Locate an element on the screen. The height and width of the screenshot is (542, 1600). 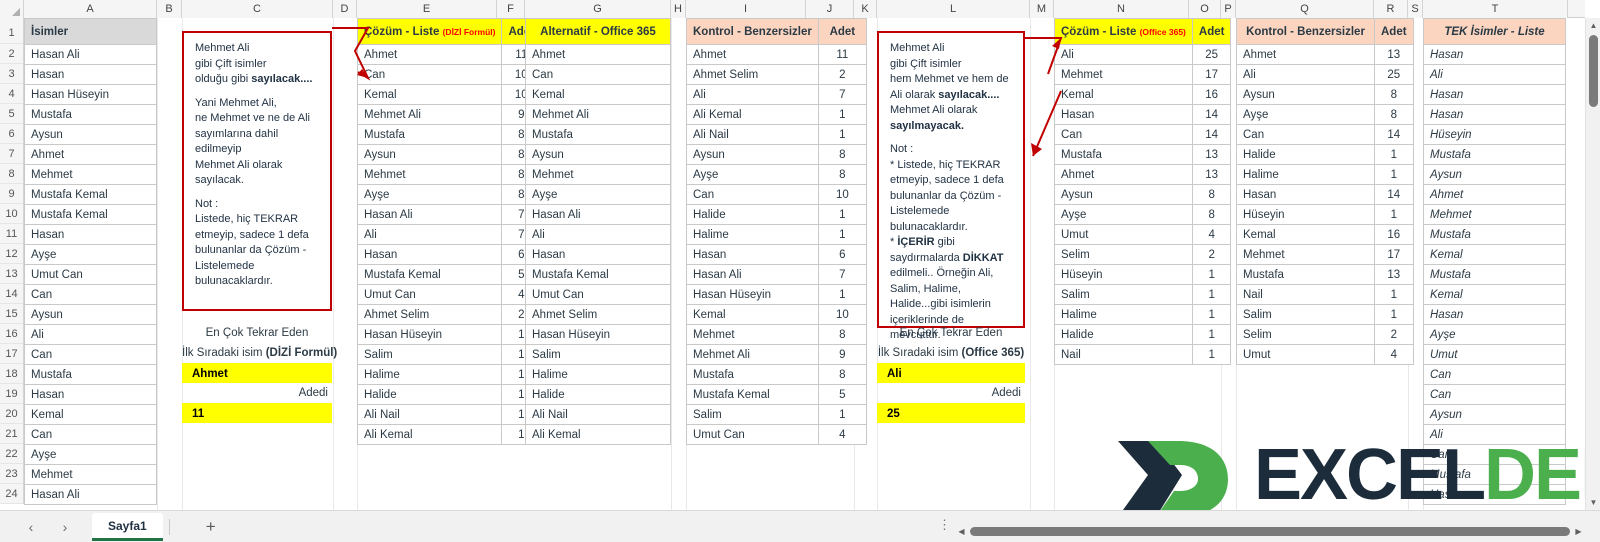
table-row: Mustafa Kemal is located at coordinates (90, 194).